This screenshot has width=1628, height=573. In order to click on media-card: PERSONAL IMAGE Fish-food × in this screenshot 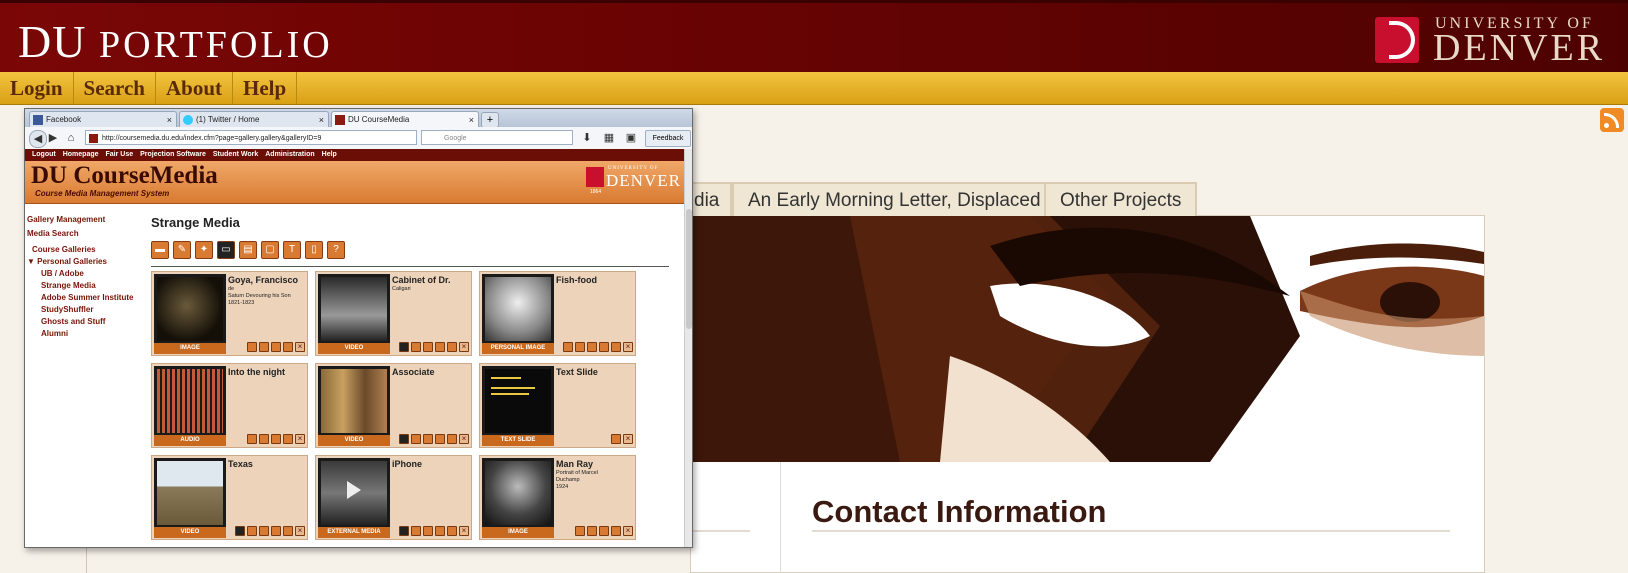, I will do `click(557, 313)`.